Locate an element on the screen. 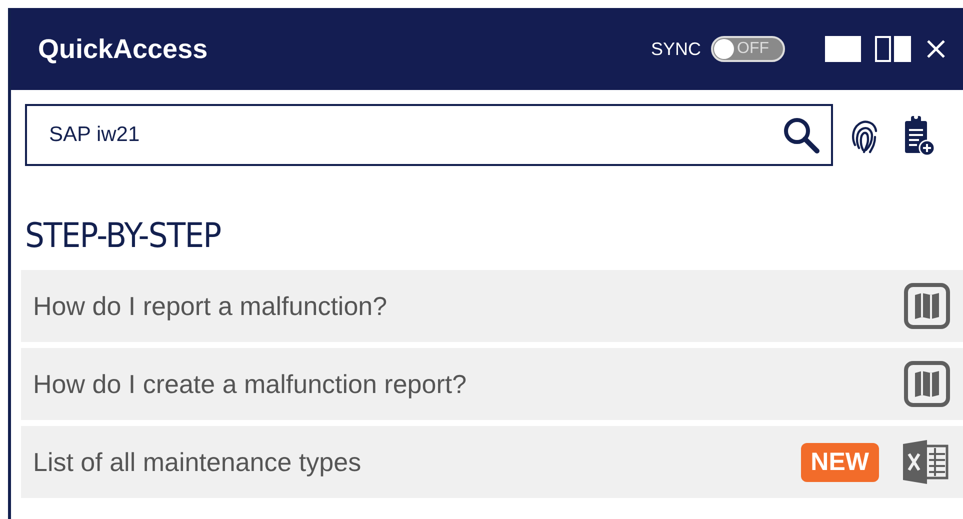 The height and width of the screenshot is (519, 963). list-item: How do I create a malfunction report? is located at coordinates (492, 384).